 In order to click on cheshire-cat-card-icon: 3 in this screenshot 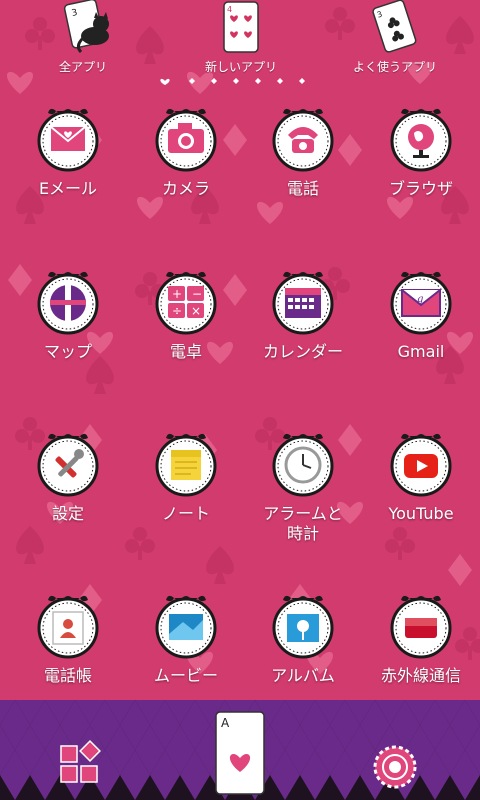, I will do `click(86, 27)`.